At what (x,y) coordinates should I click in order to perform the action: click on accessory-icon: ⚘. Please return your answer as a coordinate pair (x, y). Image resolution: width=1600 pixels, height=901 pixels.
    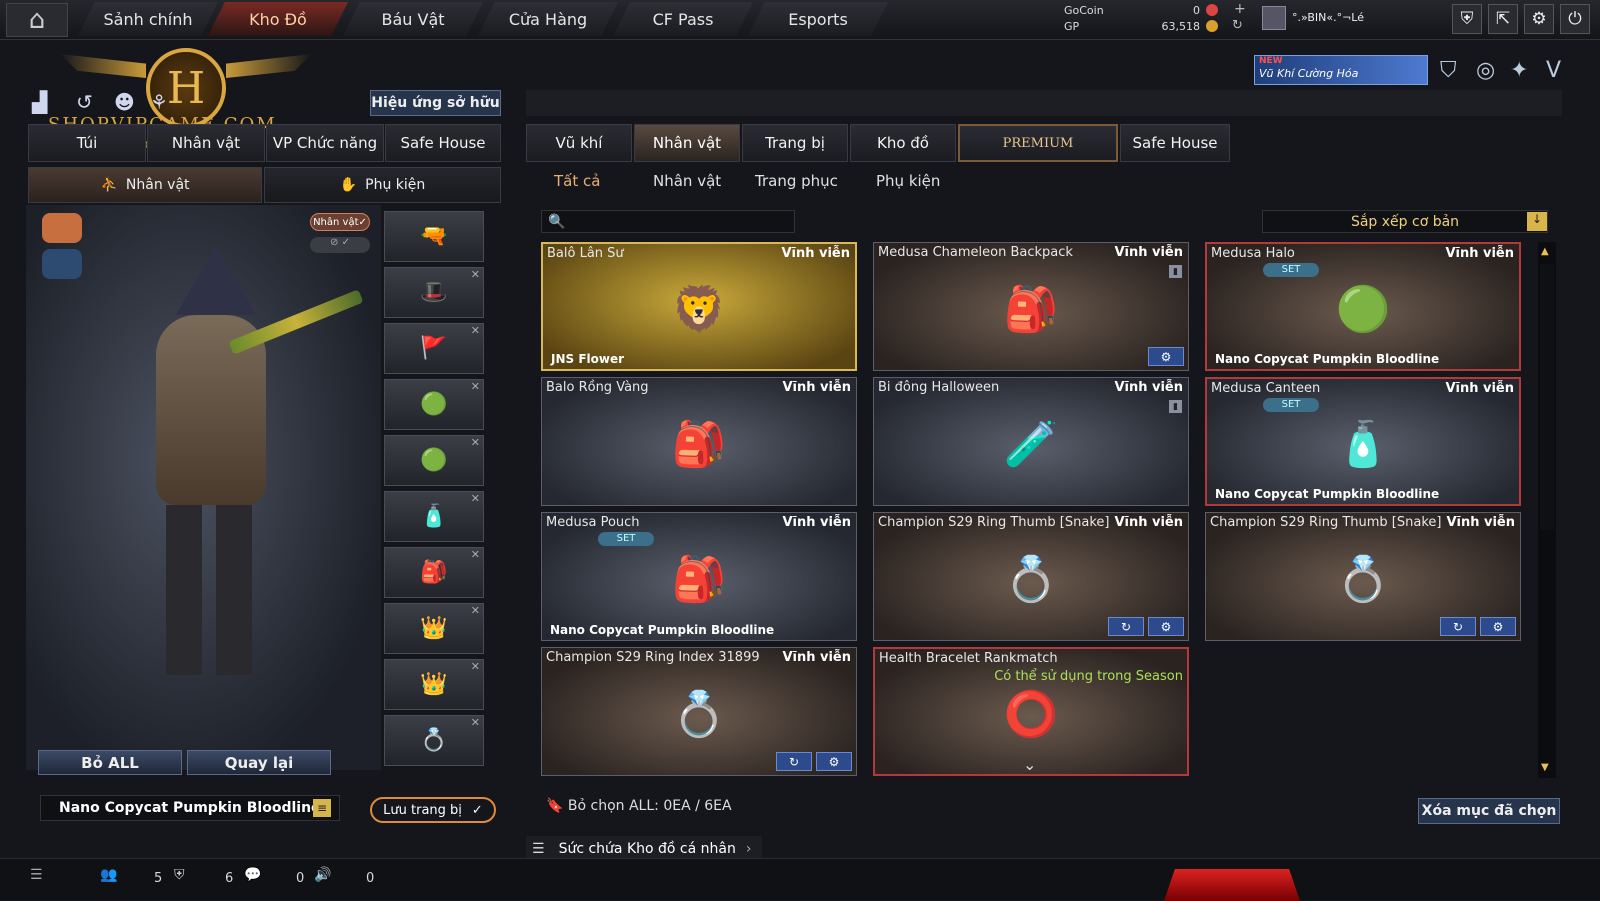
    Looking at the image, I should click on (159, 102).